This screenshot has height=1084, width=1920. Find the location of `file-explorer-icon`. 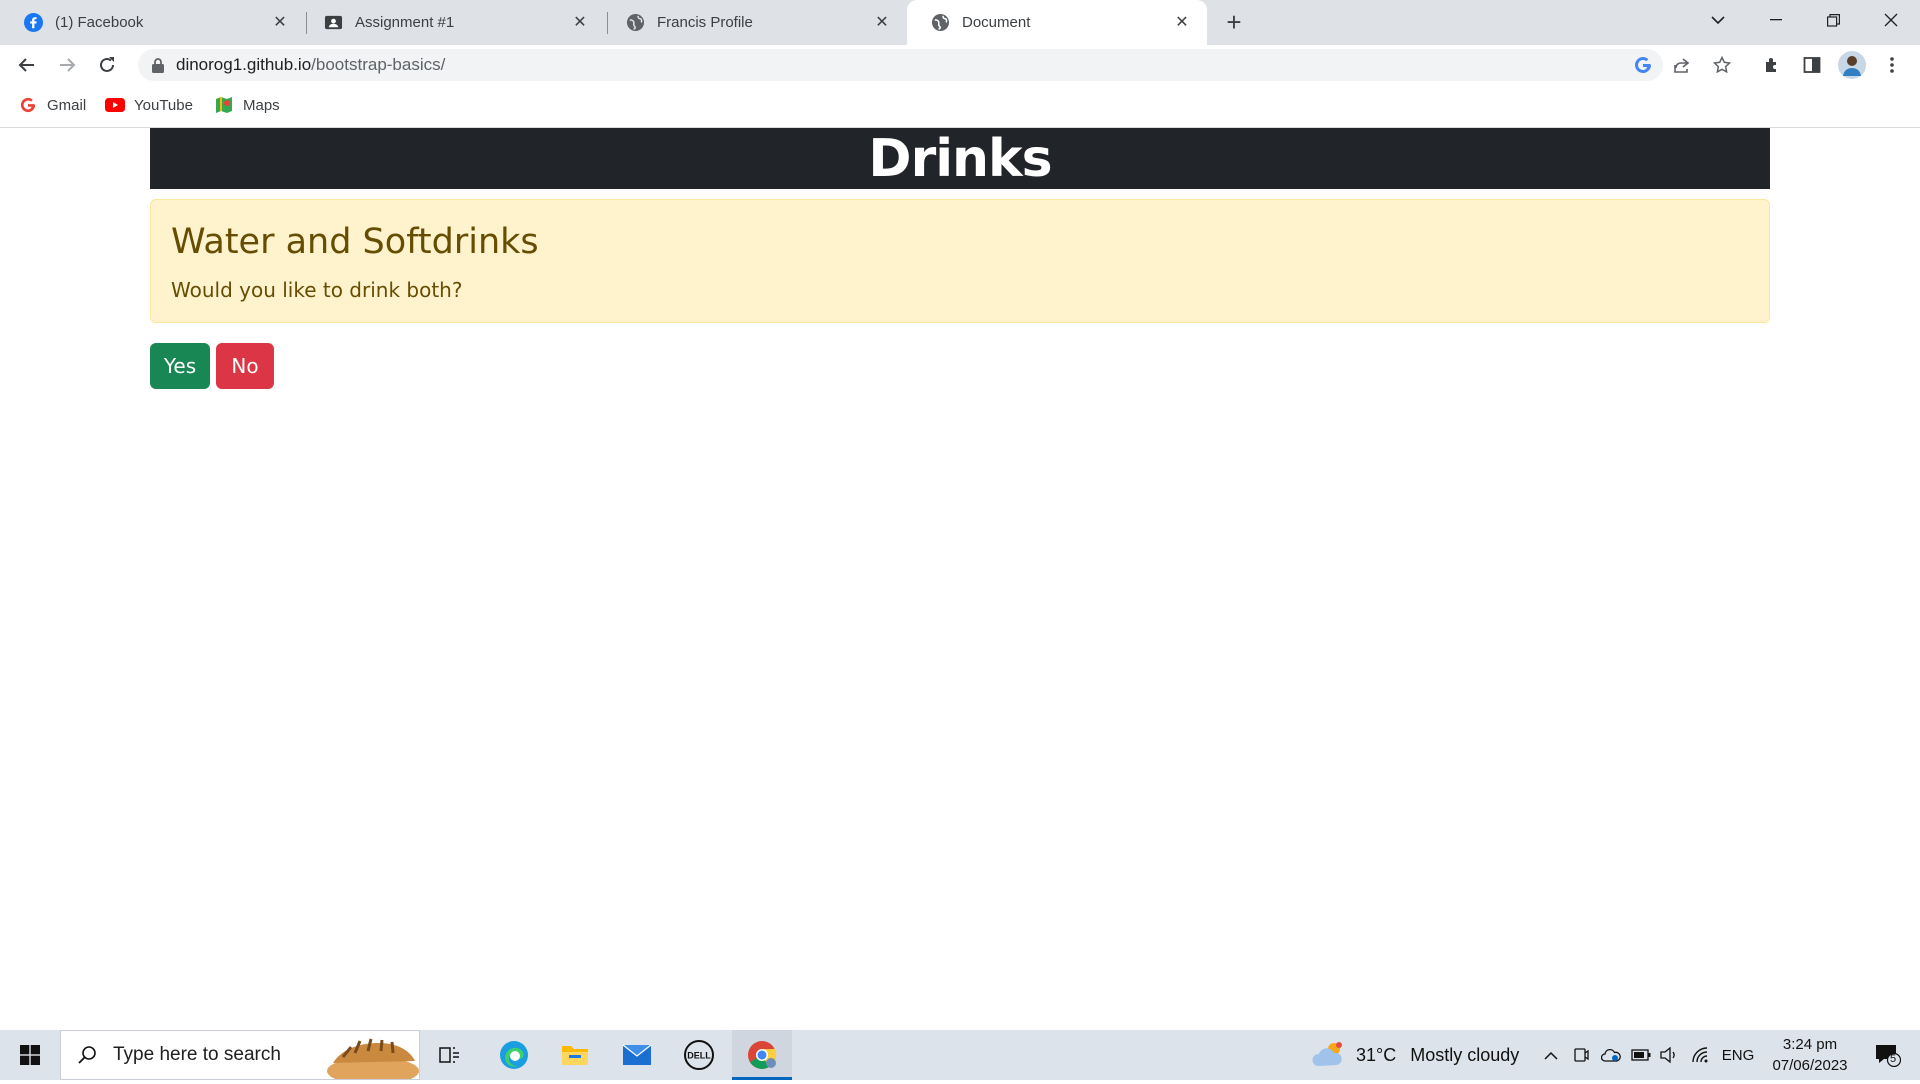

file-explorer-icon is located at coordinates (575, 1055).